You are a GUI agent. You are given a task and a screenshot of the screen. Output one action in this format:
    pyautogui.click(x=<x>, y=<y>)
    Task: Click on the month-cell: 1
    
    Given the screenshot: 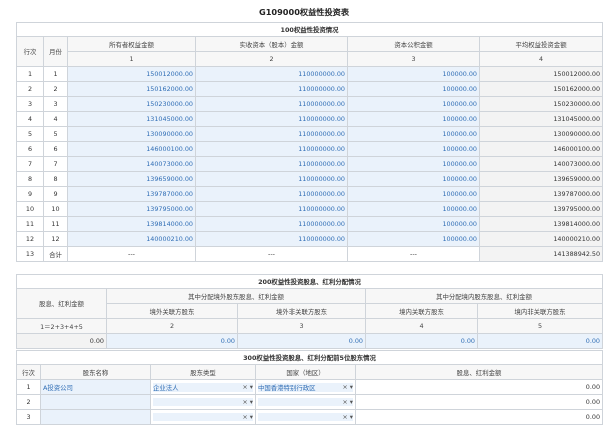 What is the action you would take?
    pyautogui.click(x=55, y=74)
    